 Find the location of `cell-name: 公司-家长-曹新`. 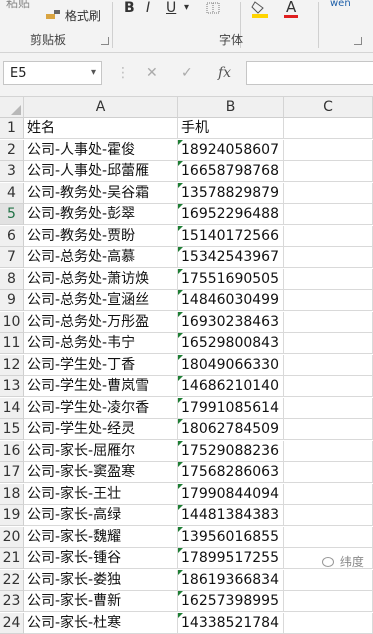

cell-name: 公司-家长-曹新 is located at coordinates (101, 601).